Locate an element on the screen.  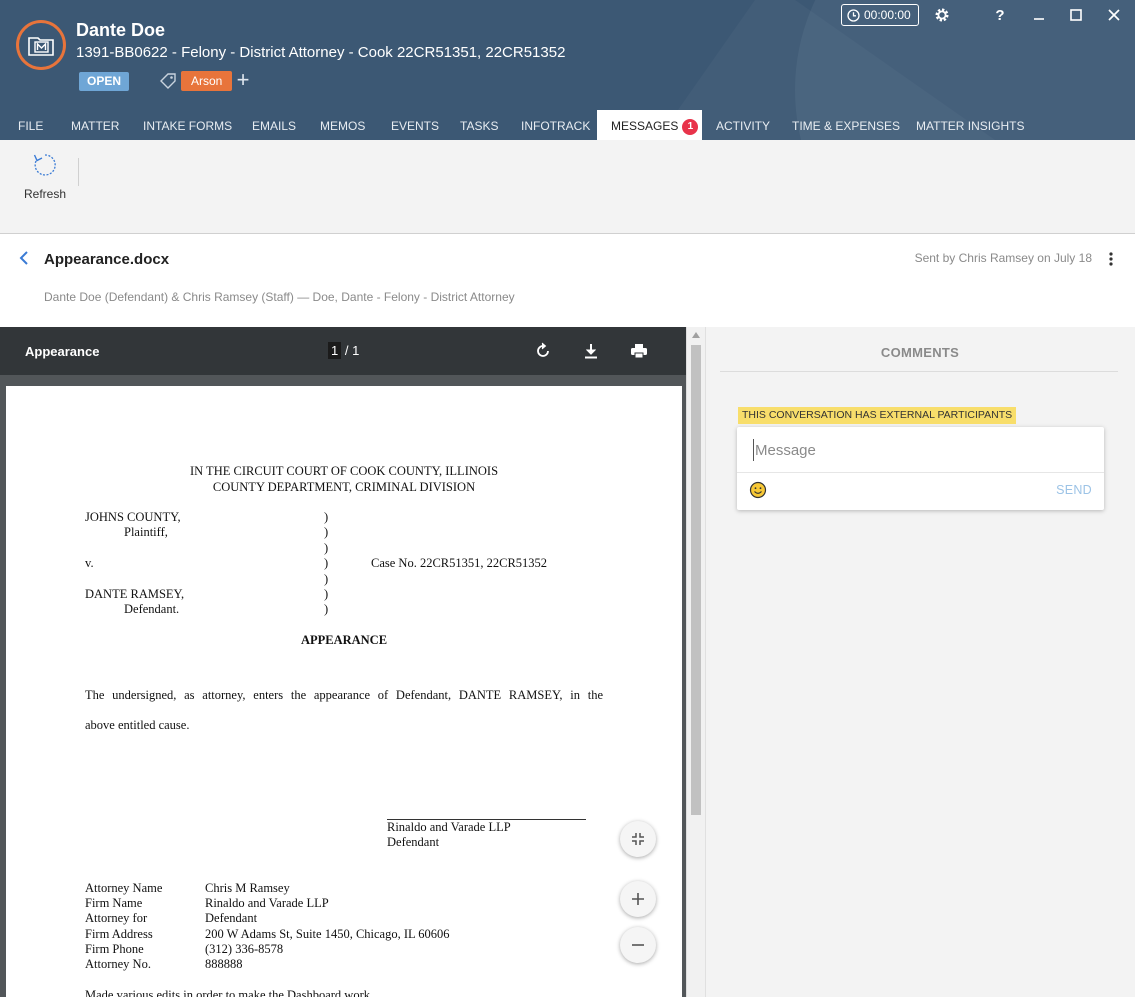
message-composer: SEND is located at coordinates (920, 468).